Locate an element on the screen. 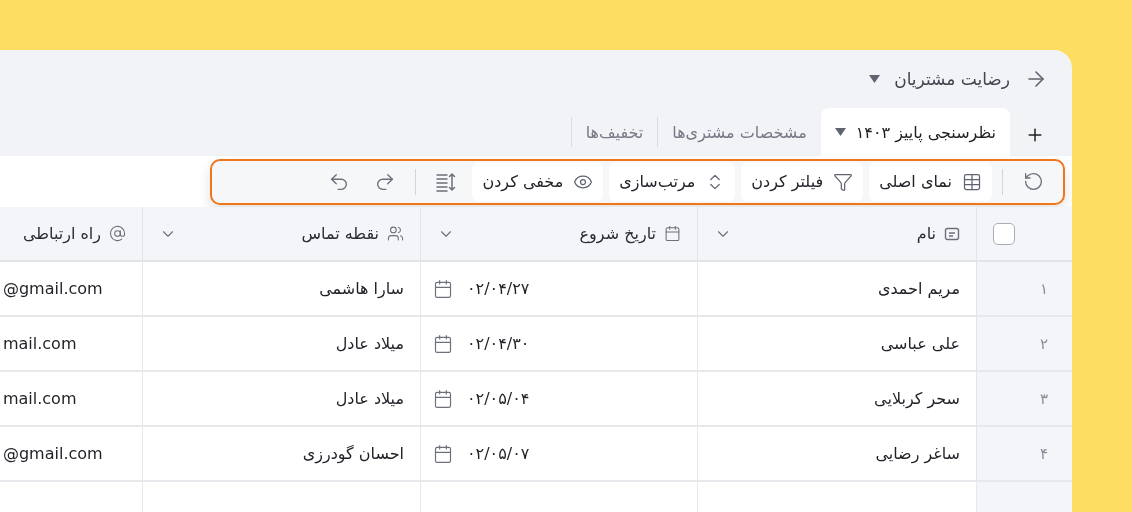  toolbar-button: مخفی کردن is located at coordinates (538, 181).